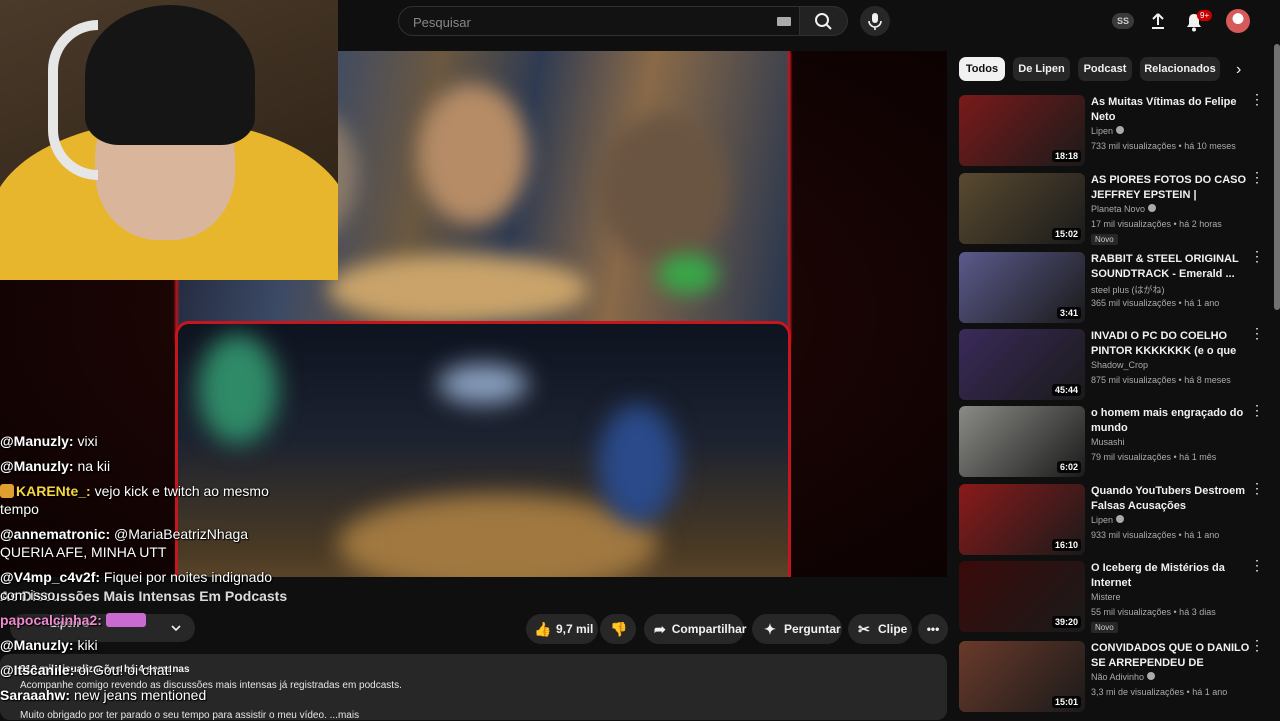 This screenshot has width=1280, height=721. I want to click on chevron-right-icon: ›, so click(1238, 70).